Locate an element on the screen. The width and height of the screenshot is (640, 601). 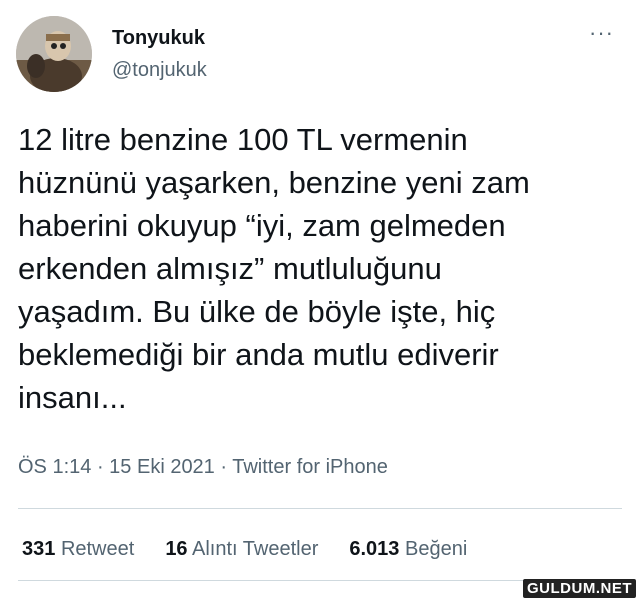
quote-stat: 16 Alıntı Tweetler is located at coordinates (241, 549).